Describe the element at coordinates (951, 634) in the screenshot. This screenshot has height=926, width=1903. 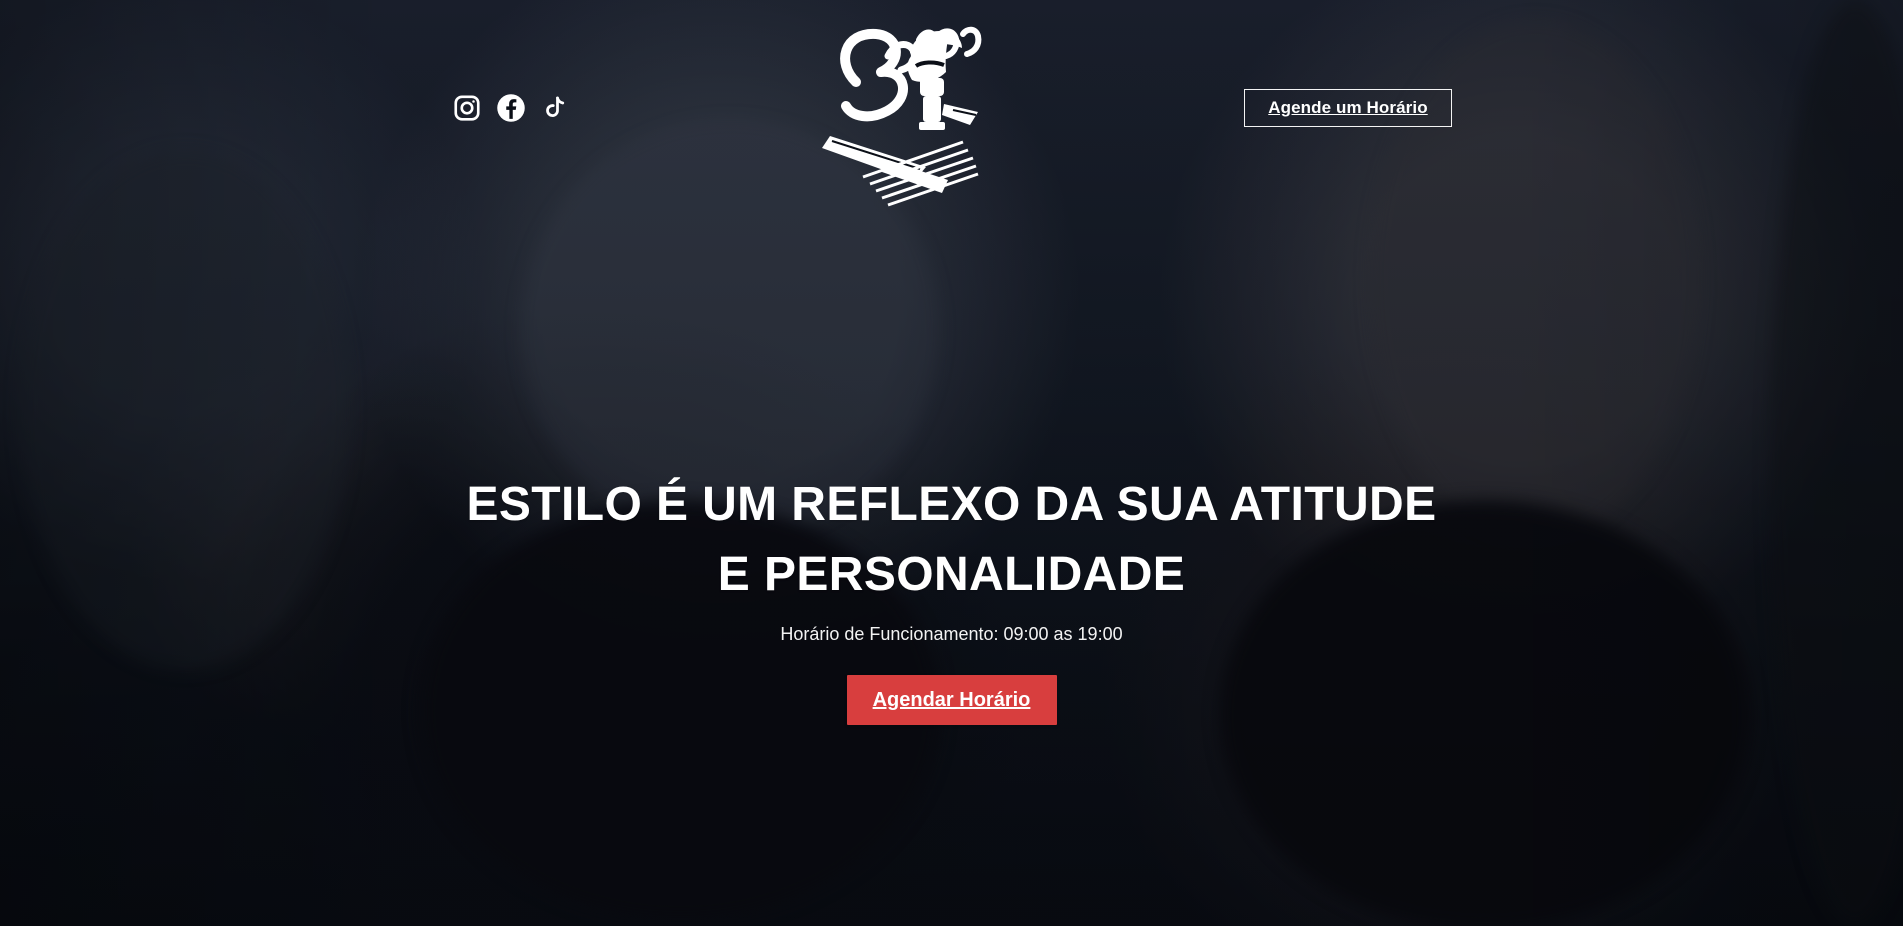
I see `opening-hours: Horário de Funcionamento: 09:00 as 19:00` at that location.